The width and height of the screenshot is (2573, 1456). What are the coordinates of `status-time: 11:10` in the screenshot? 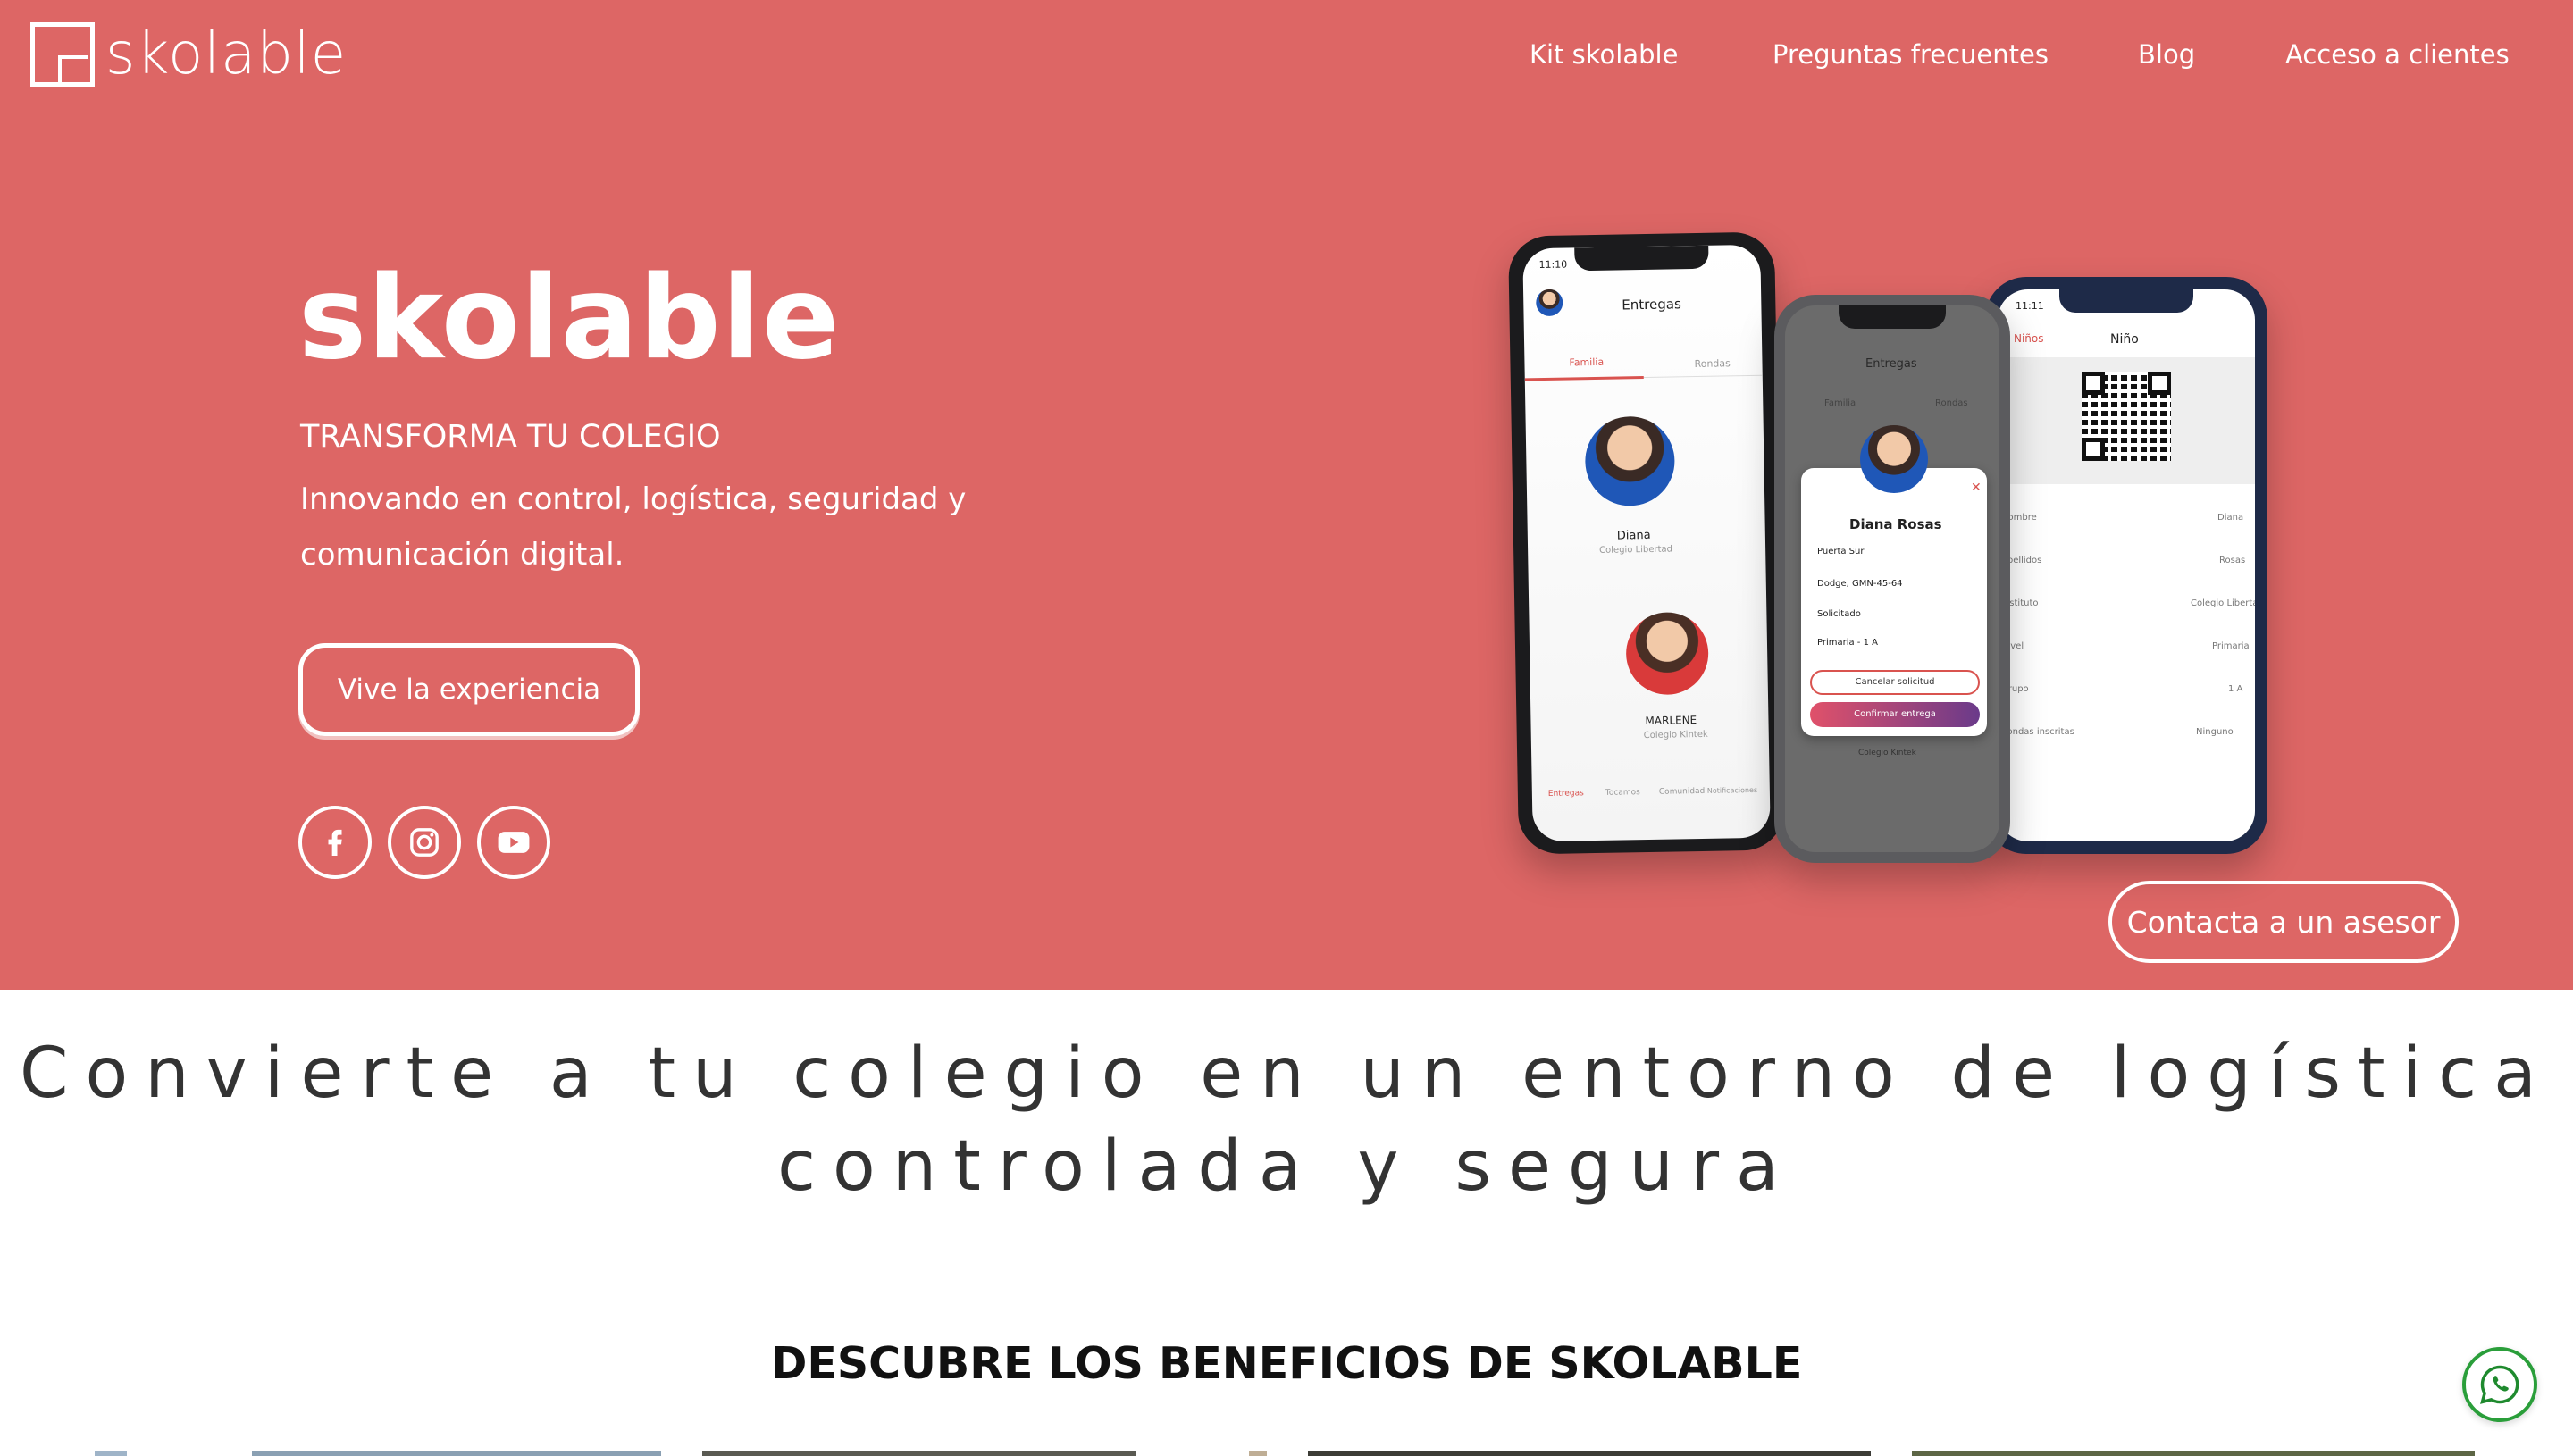 It's located at (1553, 265).